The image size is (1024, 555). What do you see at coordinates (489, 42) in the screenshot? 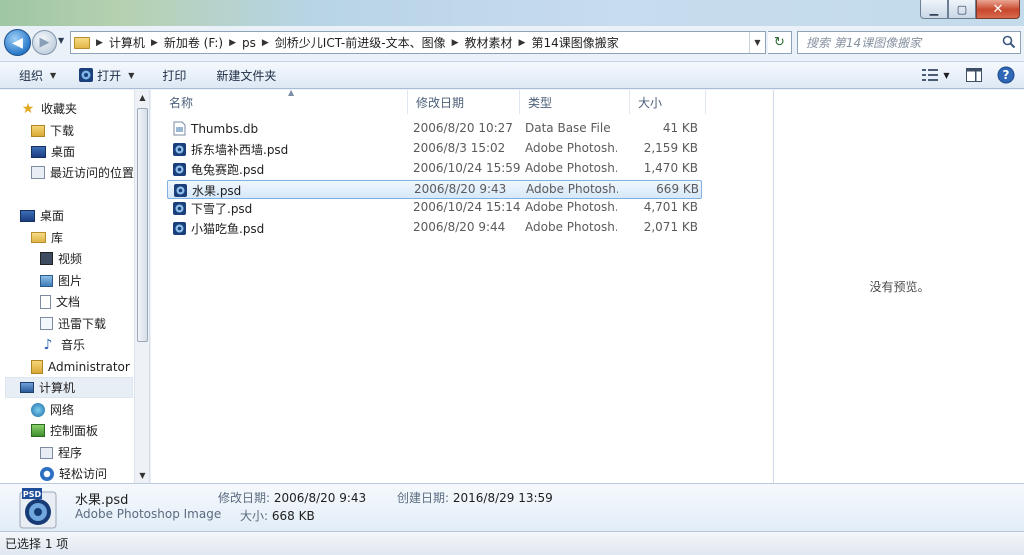
I see `breadcrumb-materials: 教材素材` at bounding box center [489, 42].